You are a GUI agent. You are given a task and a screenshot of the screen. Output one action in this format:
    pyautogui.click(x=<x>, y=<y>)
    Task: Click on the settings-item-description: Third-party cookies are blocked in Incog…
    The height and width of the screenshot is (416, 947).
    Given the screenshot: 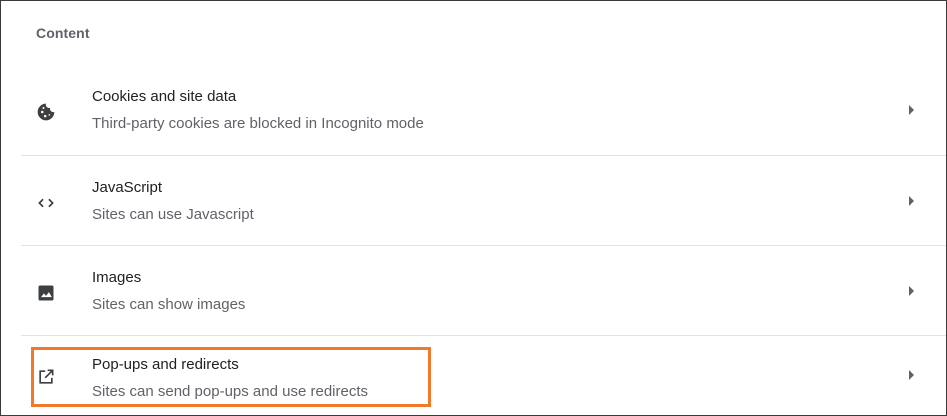 What is the action you would take?
    pyautogui.click(x=258, y=123)
    